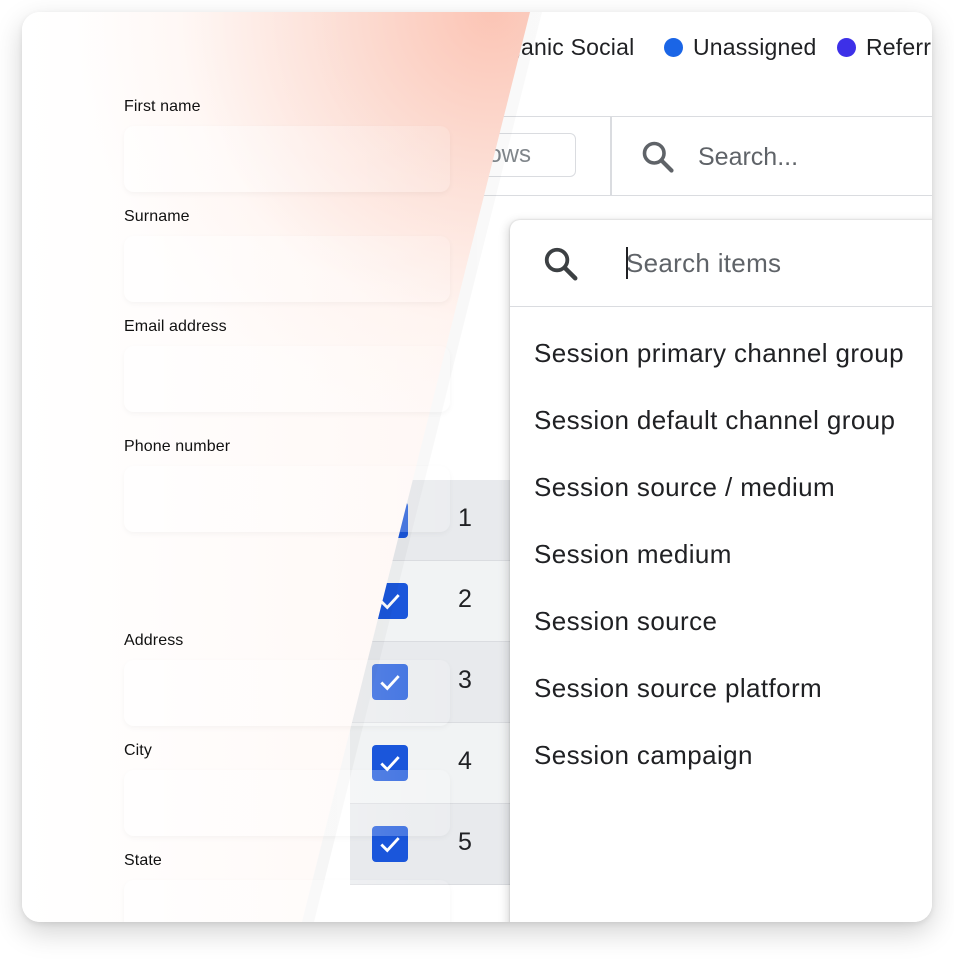  Describe the element at coordinates (154, 640) in the screenshot. I see `address-label: Address` at that location.